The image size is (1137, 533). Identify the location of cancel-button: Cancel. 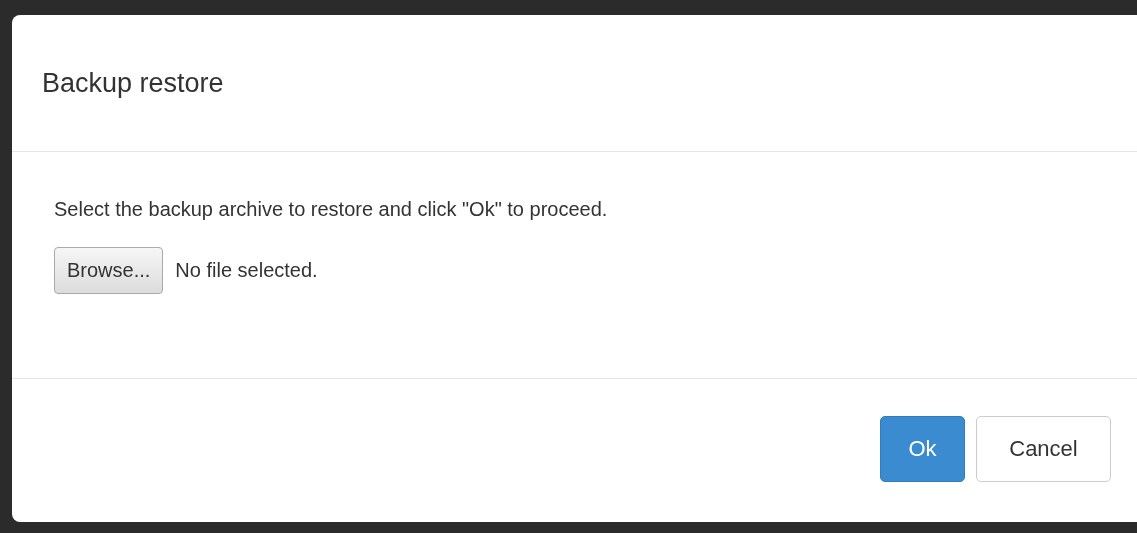
(1043, 449).